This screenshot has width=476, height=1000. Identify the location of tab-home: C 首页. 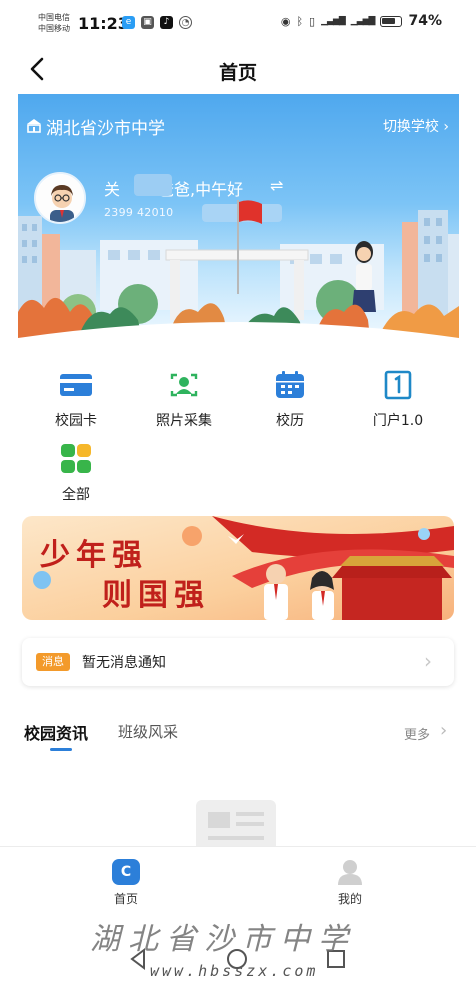
(126, 883).